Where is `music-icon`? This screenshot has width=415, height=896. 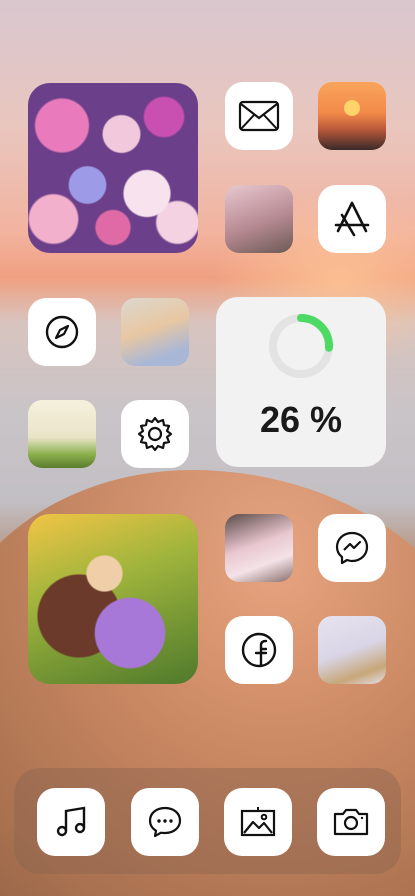 music-icon is located at coordinates (71, 821).